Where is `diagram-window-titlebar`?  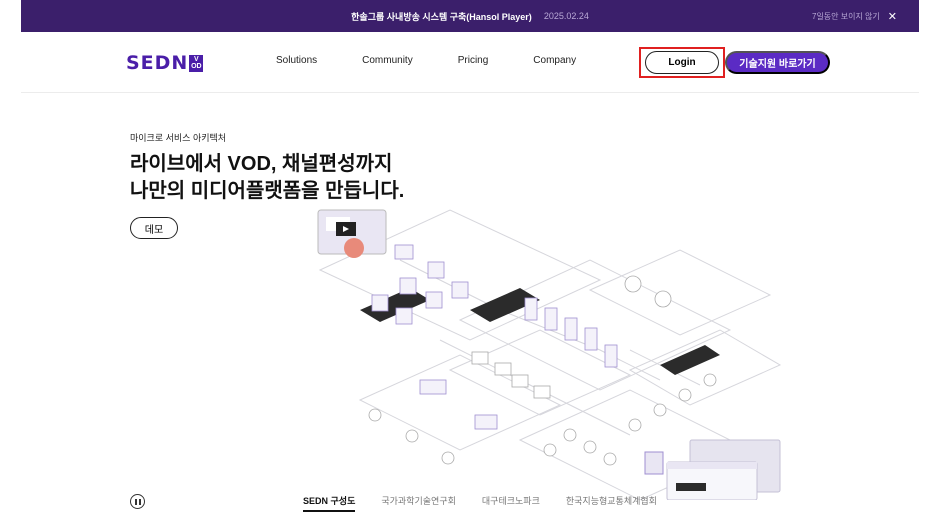
diagram-window-titlebar is located at coordinates (712, 465).